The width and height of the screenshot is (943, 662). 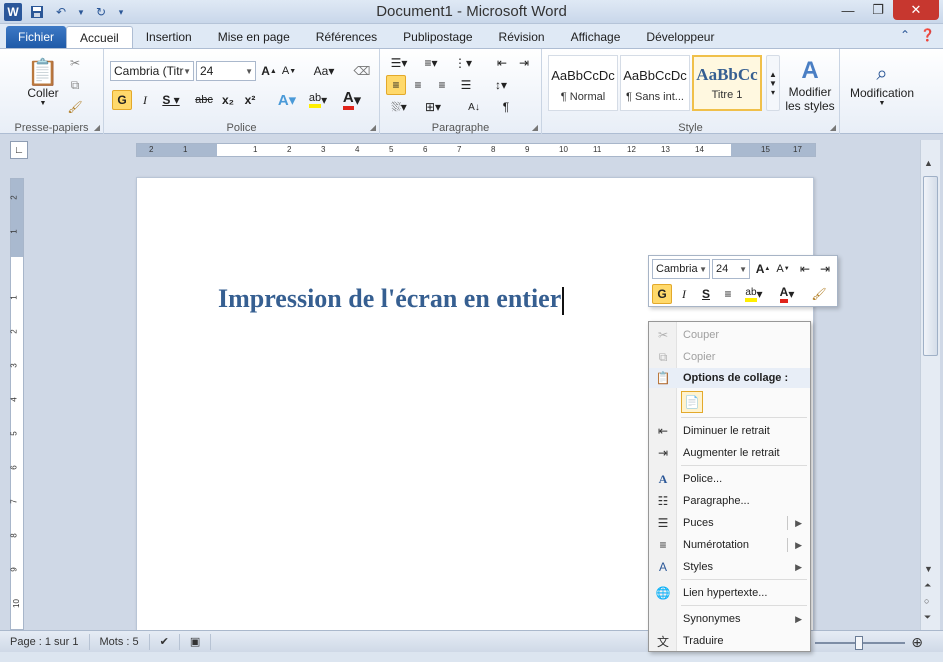 What do you see at coordinates (729, 523) in the screenshot?
I see `menu-item-bullets: ☰ Puces ▶` at bounding box center [729, 523].